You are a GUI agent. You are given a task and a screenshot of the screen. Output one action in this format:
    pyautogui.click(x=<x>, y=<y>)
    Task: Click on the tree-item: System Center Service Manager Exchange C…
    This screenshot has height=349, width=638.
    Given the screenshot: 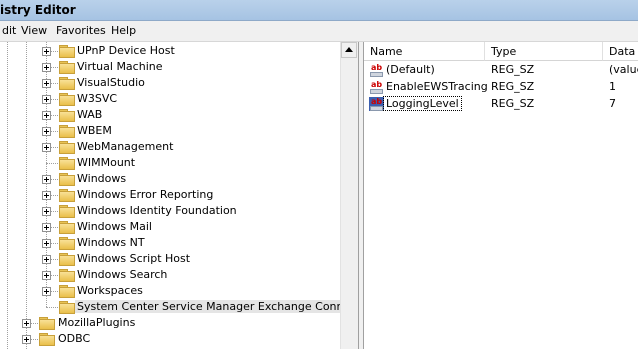 What is the action you would take?
    pyautogui.click(x=179, y=307)
    